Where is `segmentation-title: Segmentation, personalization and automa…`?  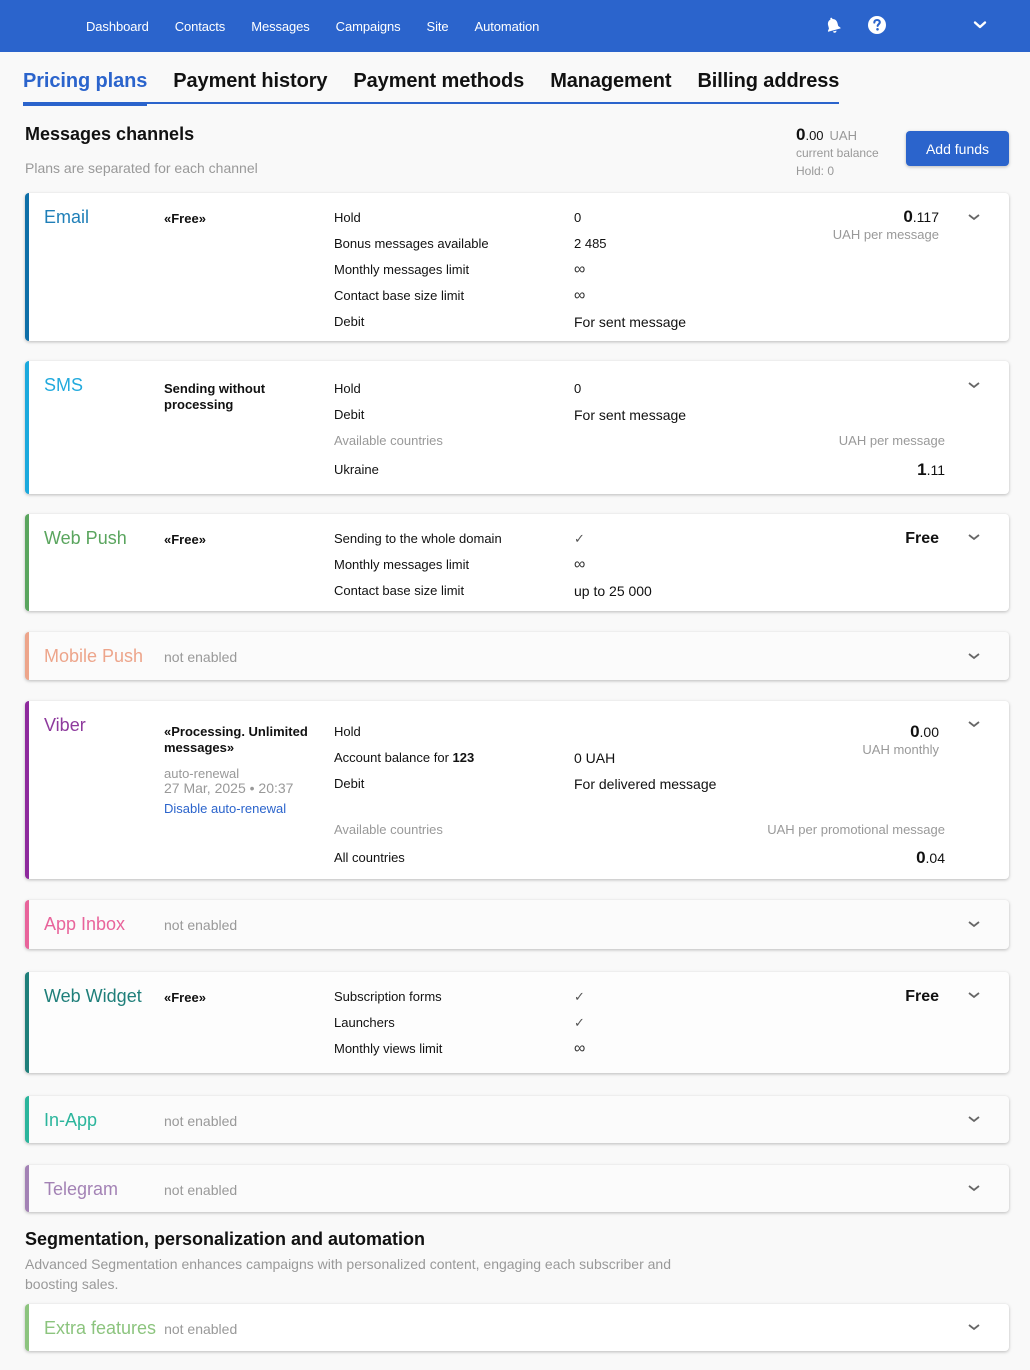
segmentation-title: Segmentation, personalization and automa… is located at coordinates (225, 1239).